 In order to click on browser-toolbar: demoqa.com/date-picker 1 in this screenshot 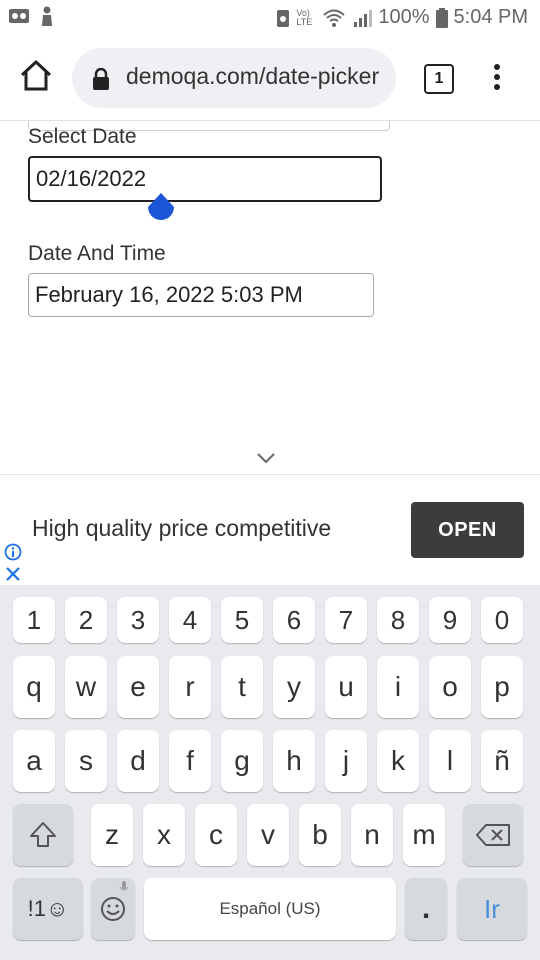, I will do `click(270, 78)`.